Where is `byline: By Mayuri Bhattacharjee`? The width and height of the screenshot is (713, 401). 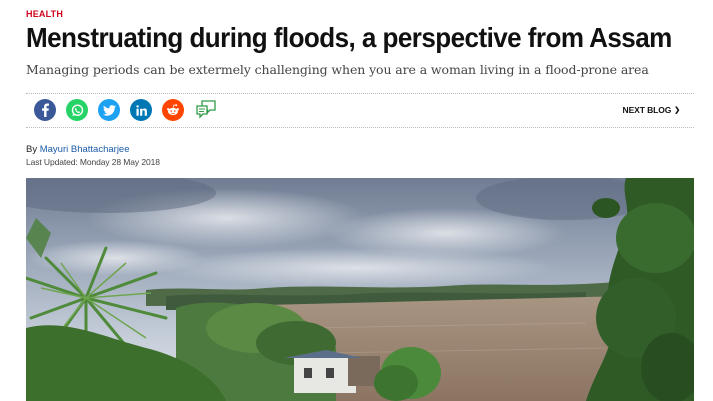
byline: By Mayuri Bhattacharjee is located at coordinates (78, 149).